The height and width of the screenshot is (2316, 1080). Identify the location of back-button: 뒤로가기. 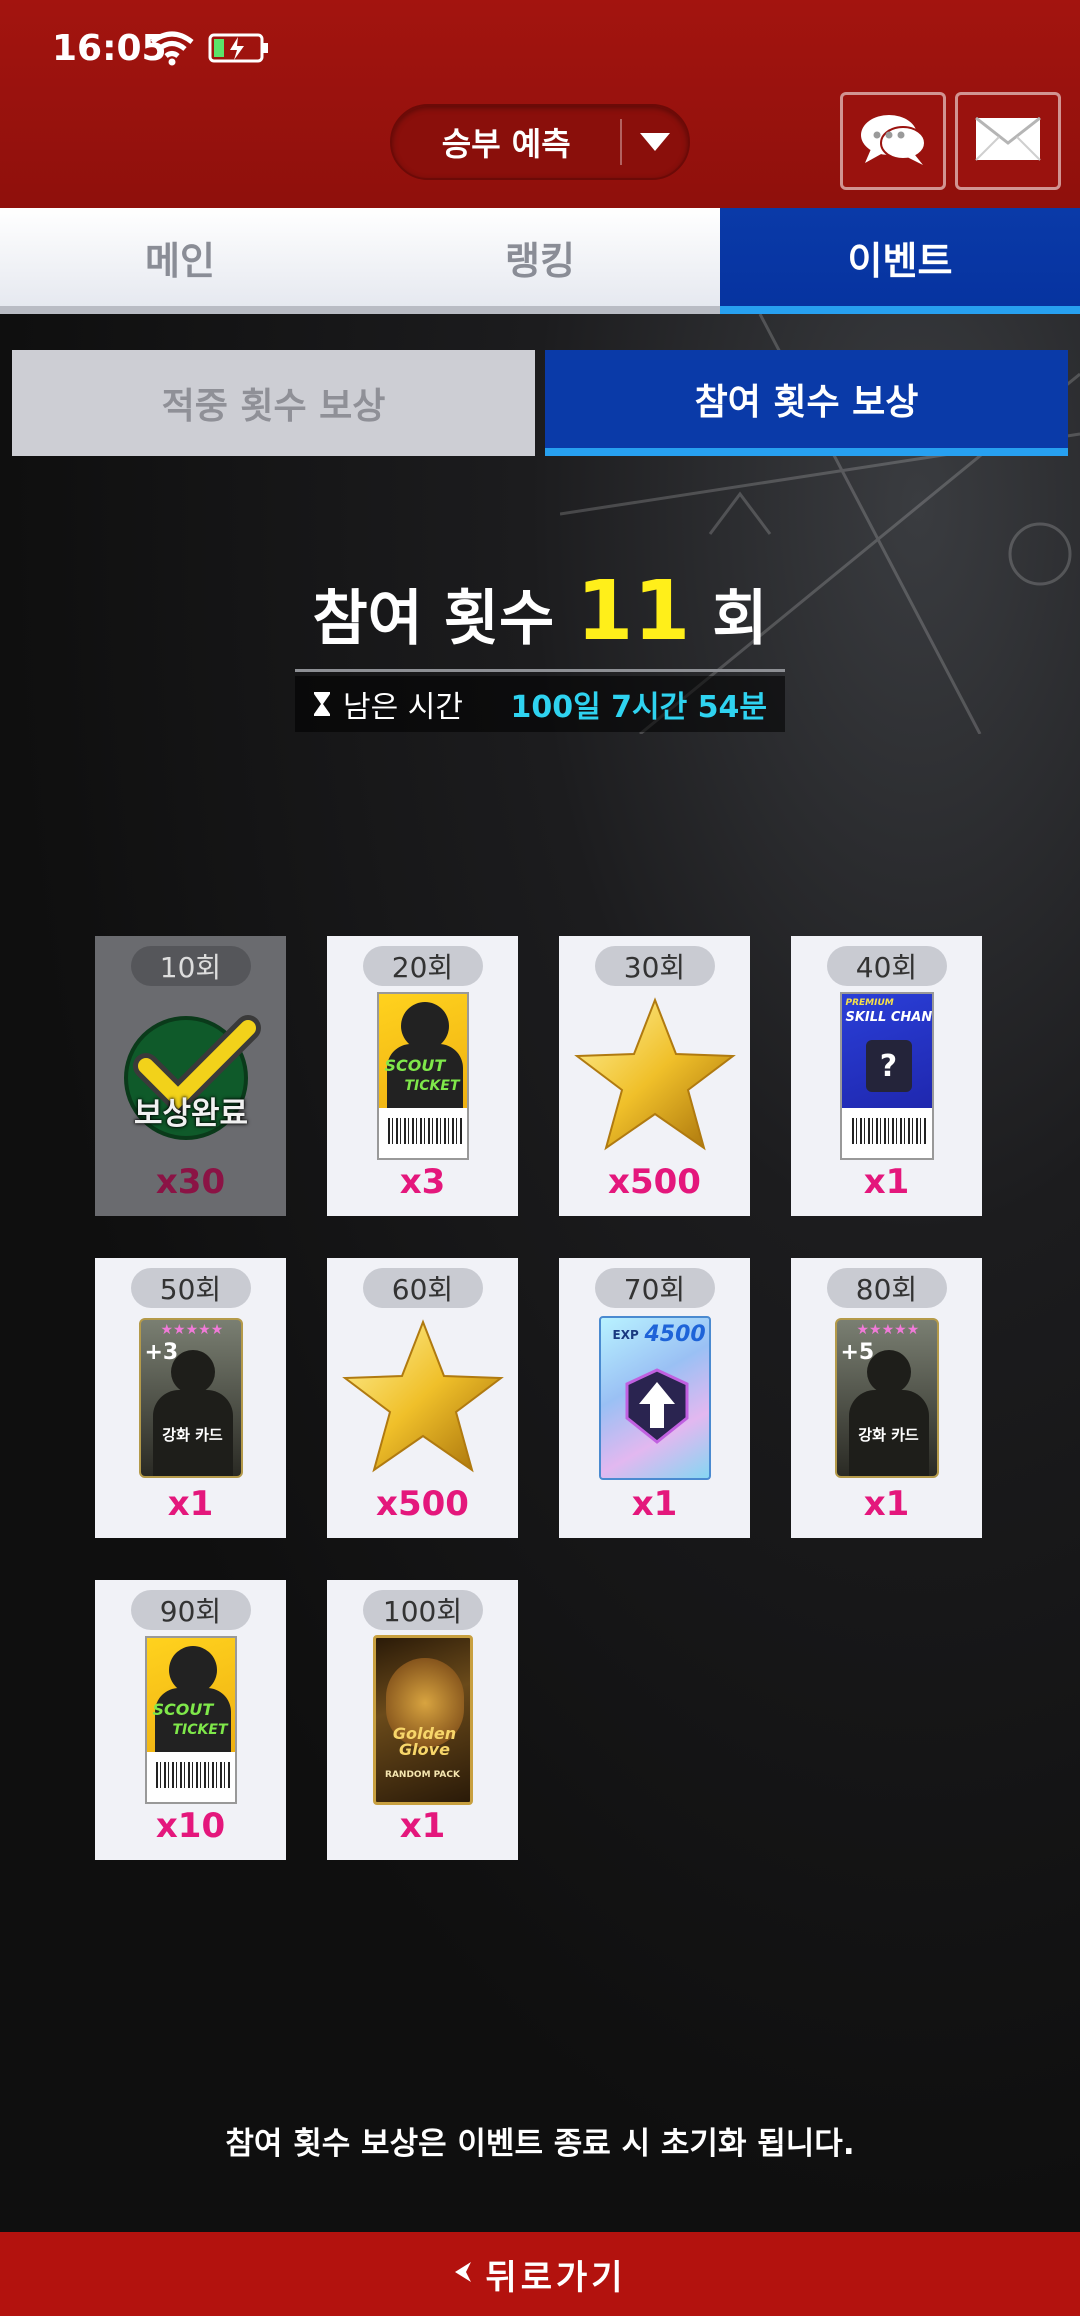
(540, 2274).